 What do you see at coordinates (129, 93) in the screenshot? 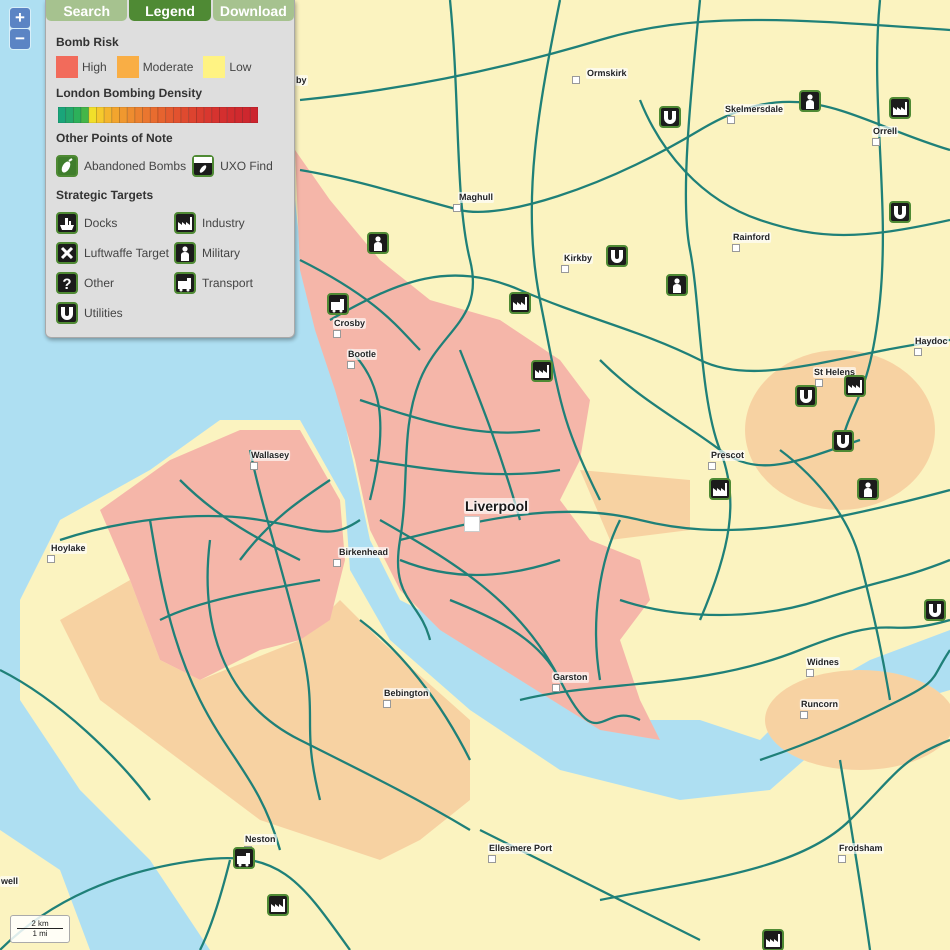
I see `section-title: London Bombing Density` at bounding box center [129, 93].